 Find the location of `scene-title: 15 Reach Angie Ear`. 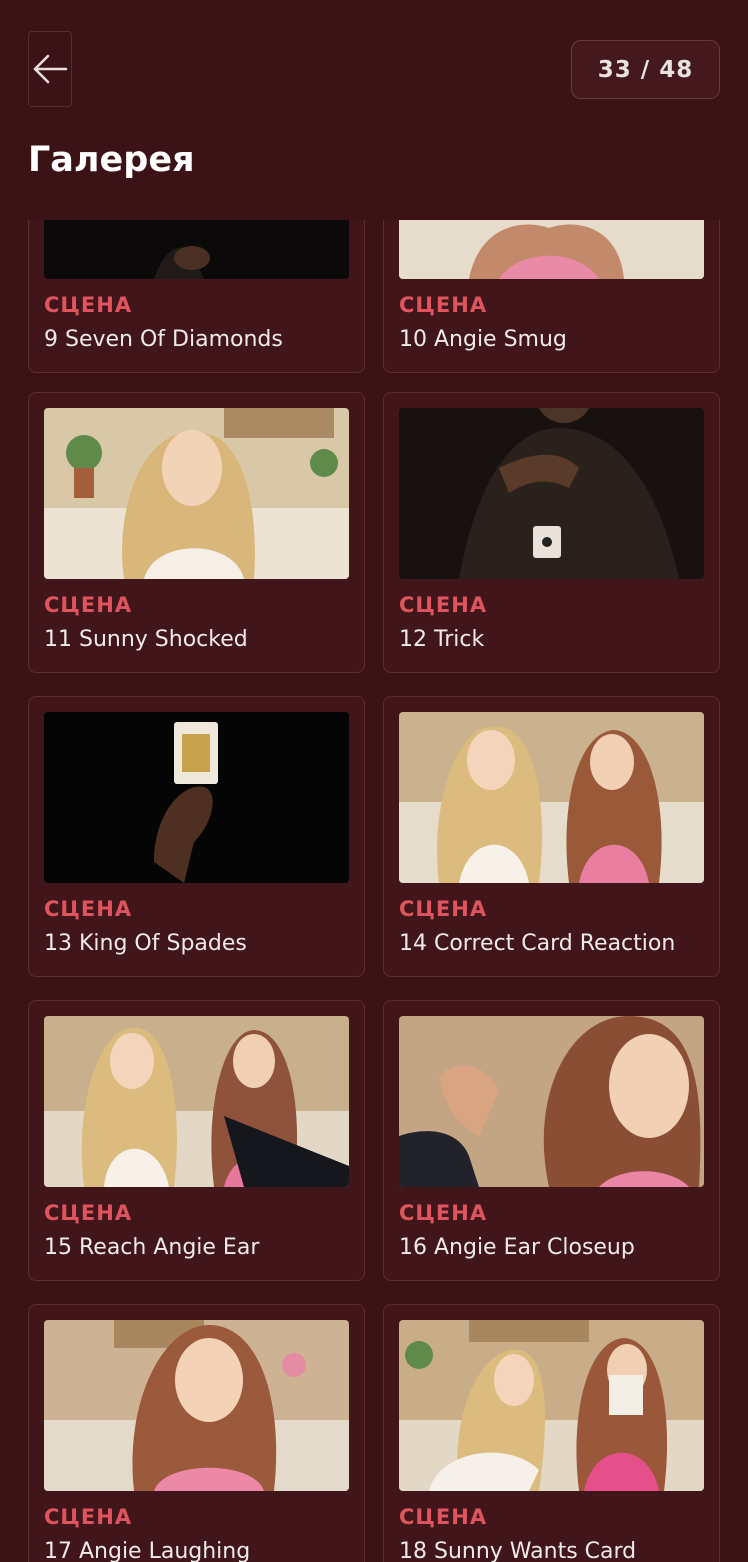

scene-title: 15 Reach Angie Ear is located at coordinates (152, 1247).